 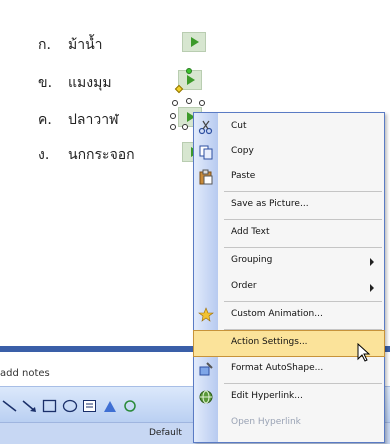 I want to click on play-sound-button, so click(x=194, y=42).